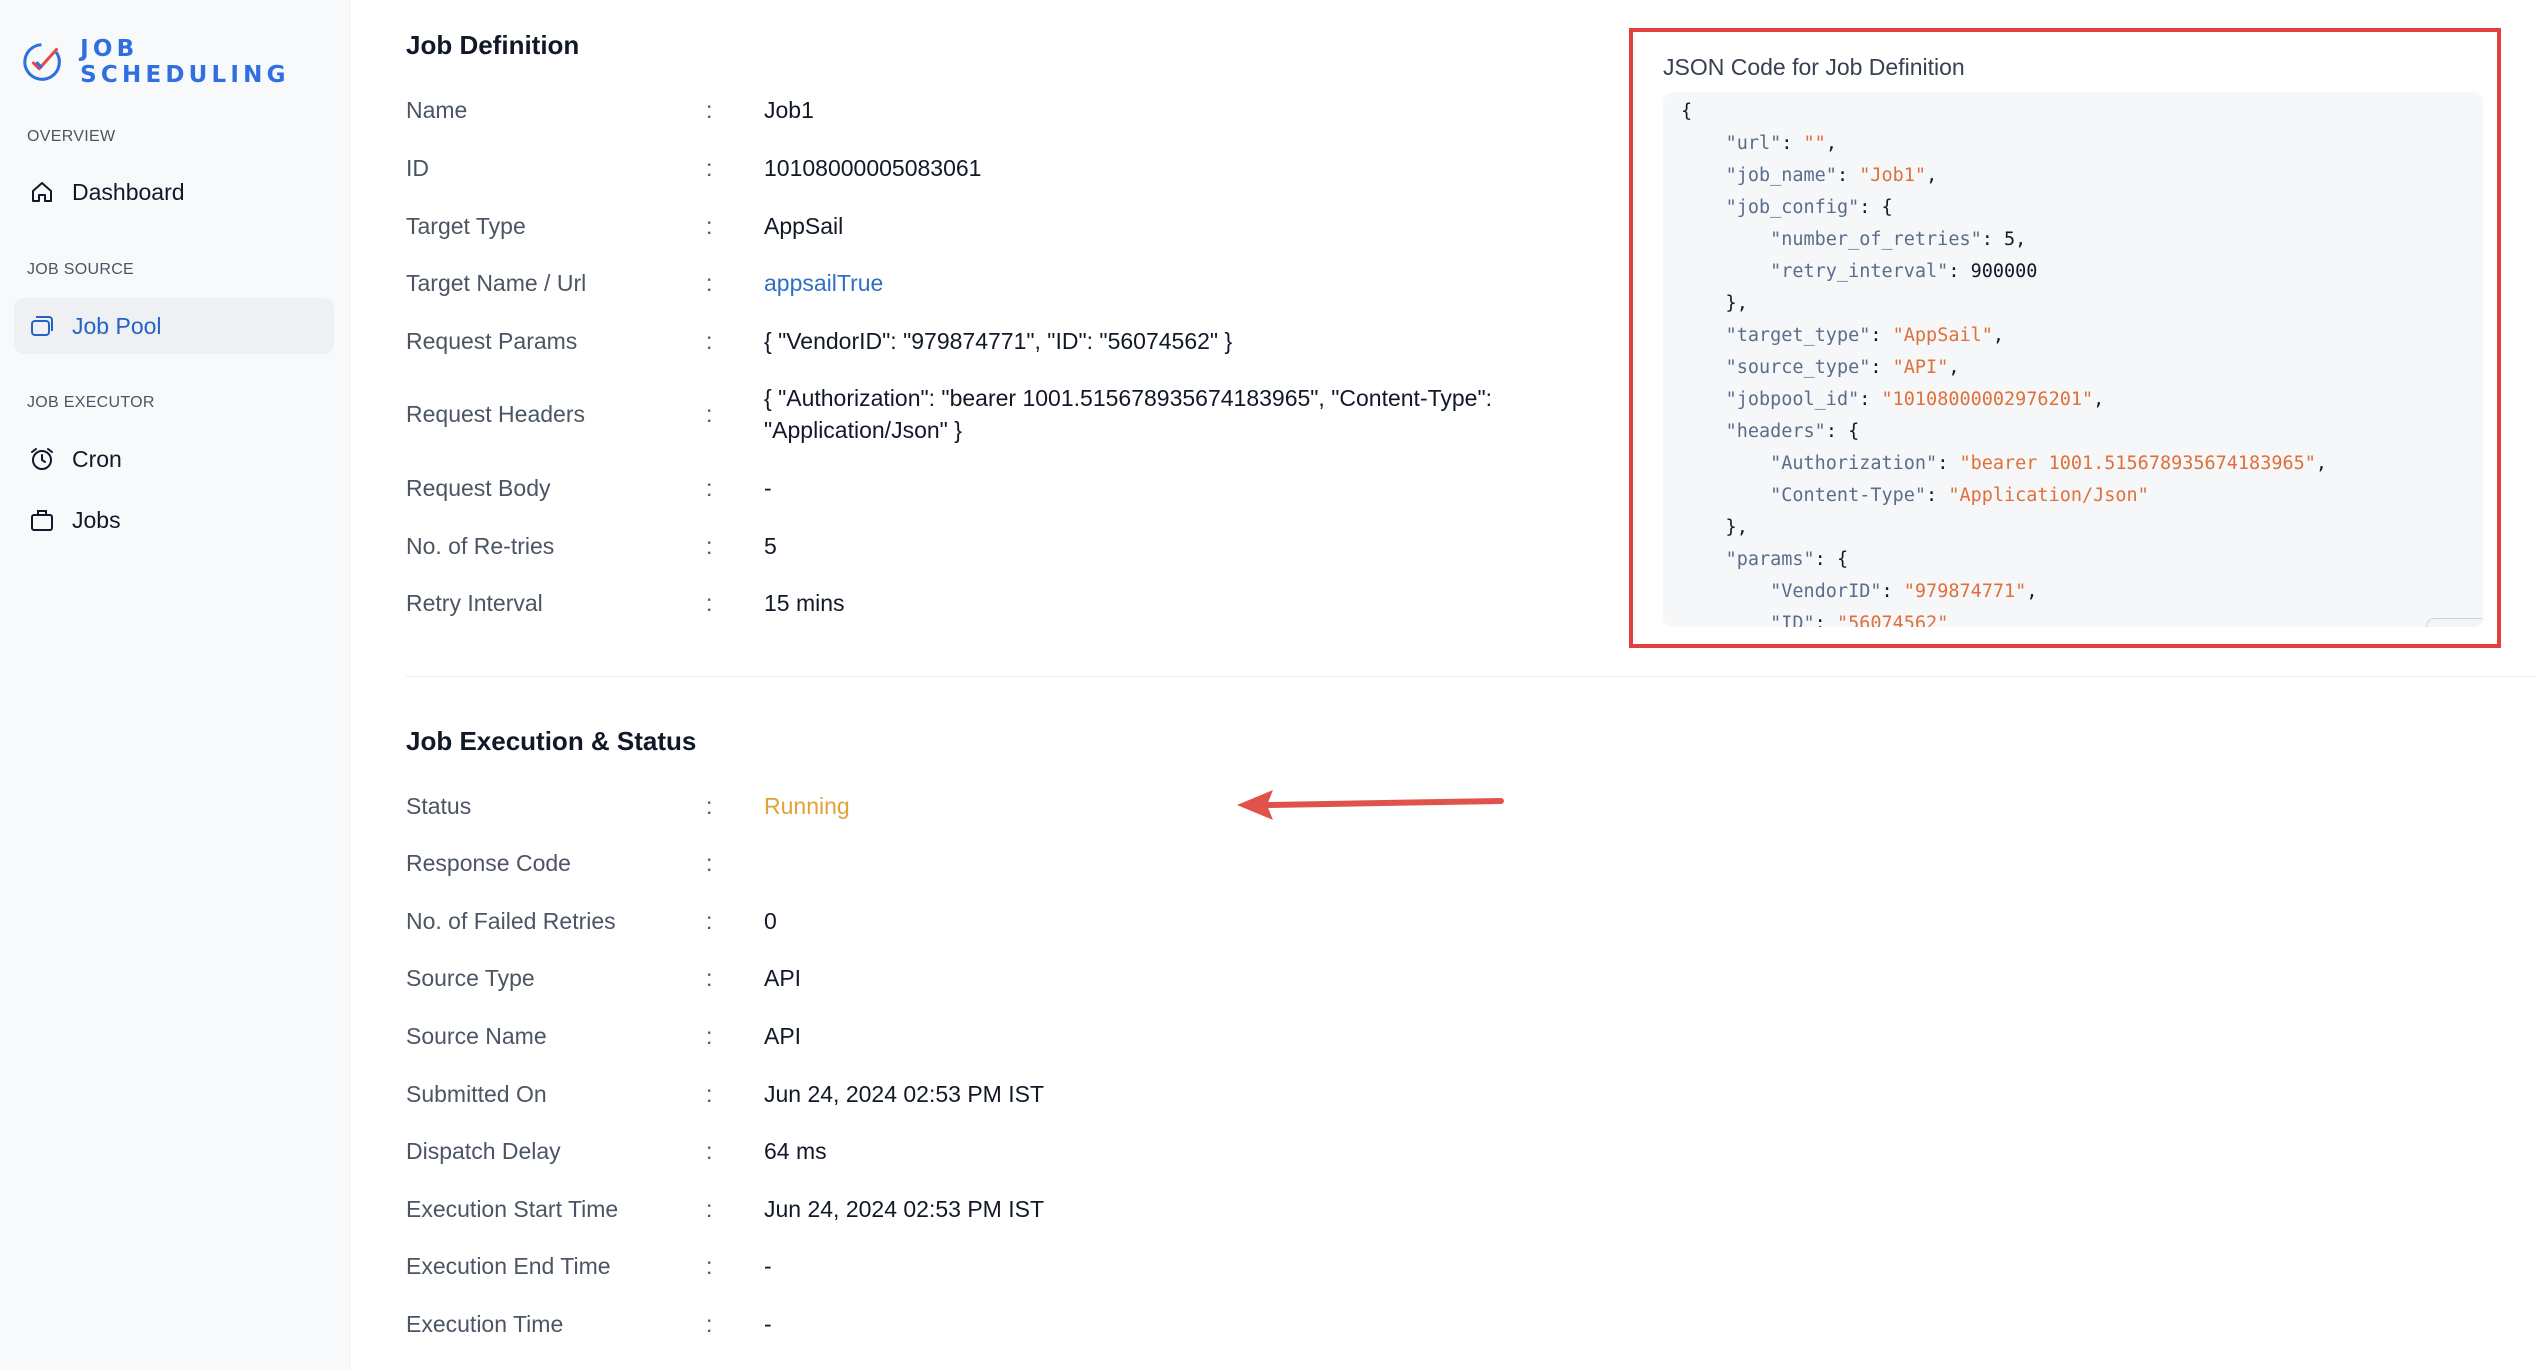  What do you see at coordinates (96, 519) in the screenshot?
I see `sidebar-item-label: Jobs` at bounding box center [96, 519].